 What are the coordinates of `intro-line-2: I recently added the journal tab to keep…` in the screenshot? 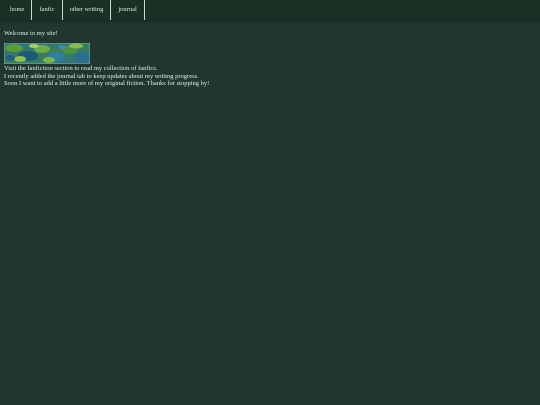 It's located at (101, 76).